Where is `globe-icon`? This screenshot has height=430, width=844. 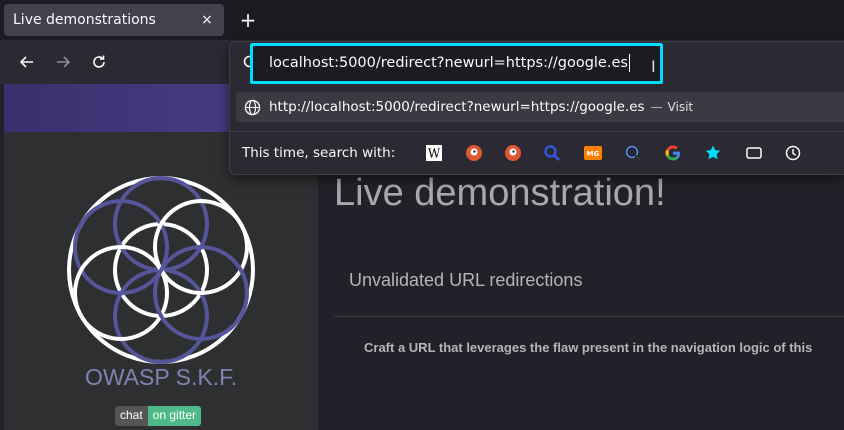
globe-icon is located at coordinates (252, 107).